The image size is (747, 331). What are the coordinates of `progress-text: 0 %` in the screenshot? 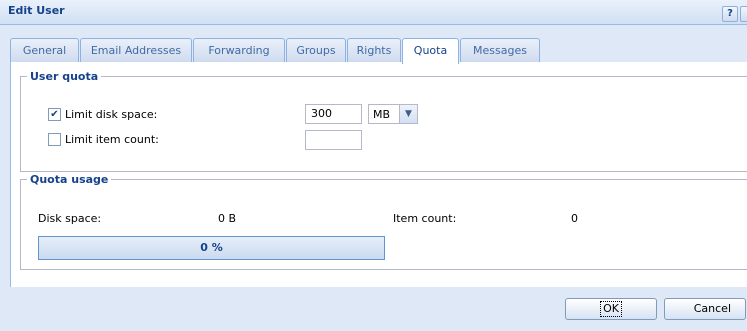 It's located at (211, 247).